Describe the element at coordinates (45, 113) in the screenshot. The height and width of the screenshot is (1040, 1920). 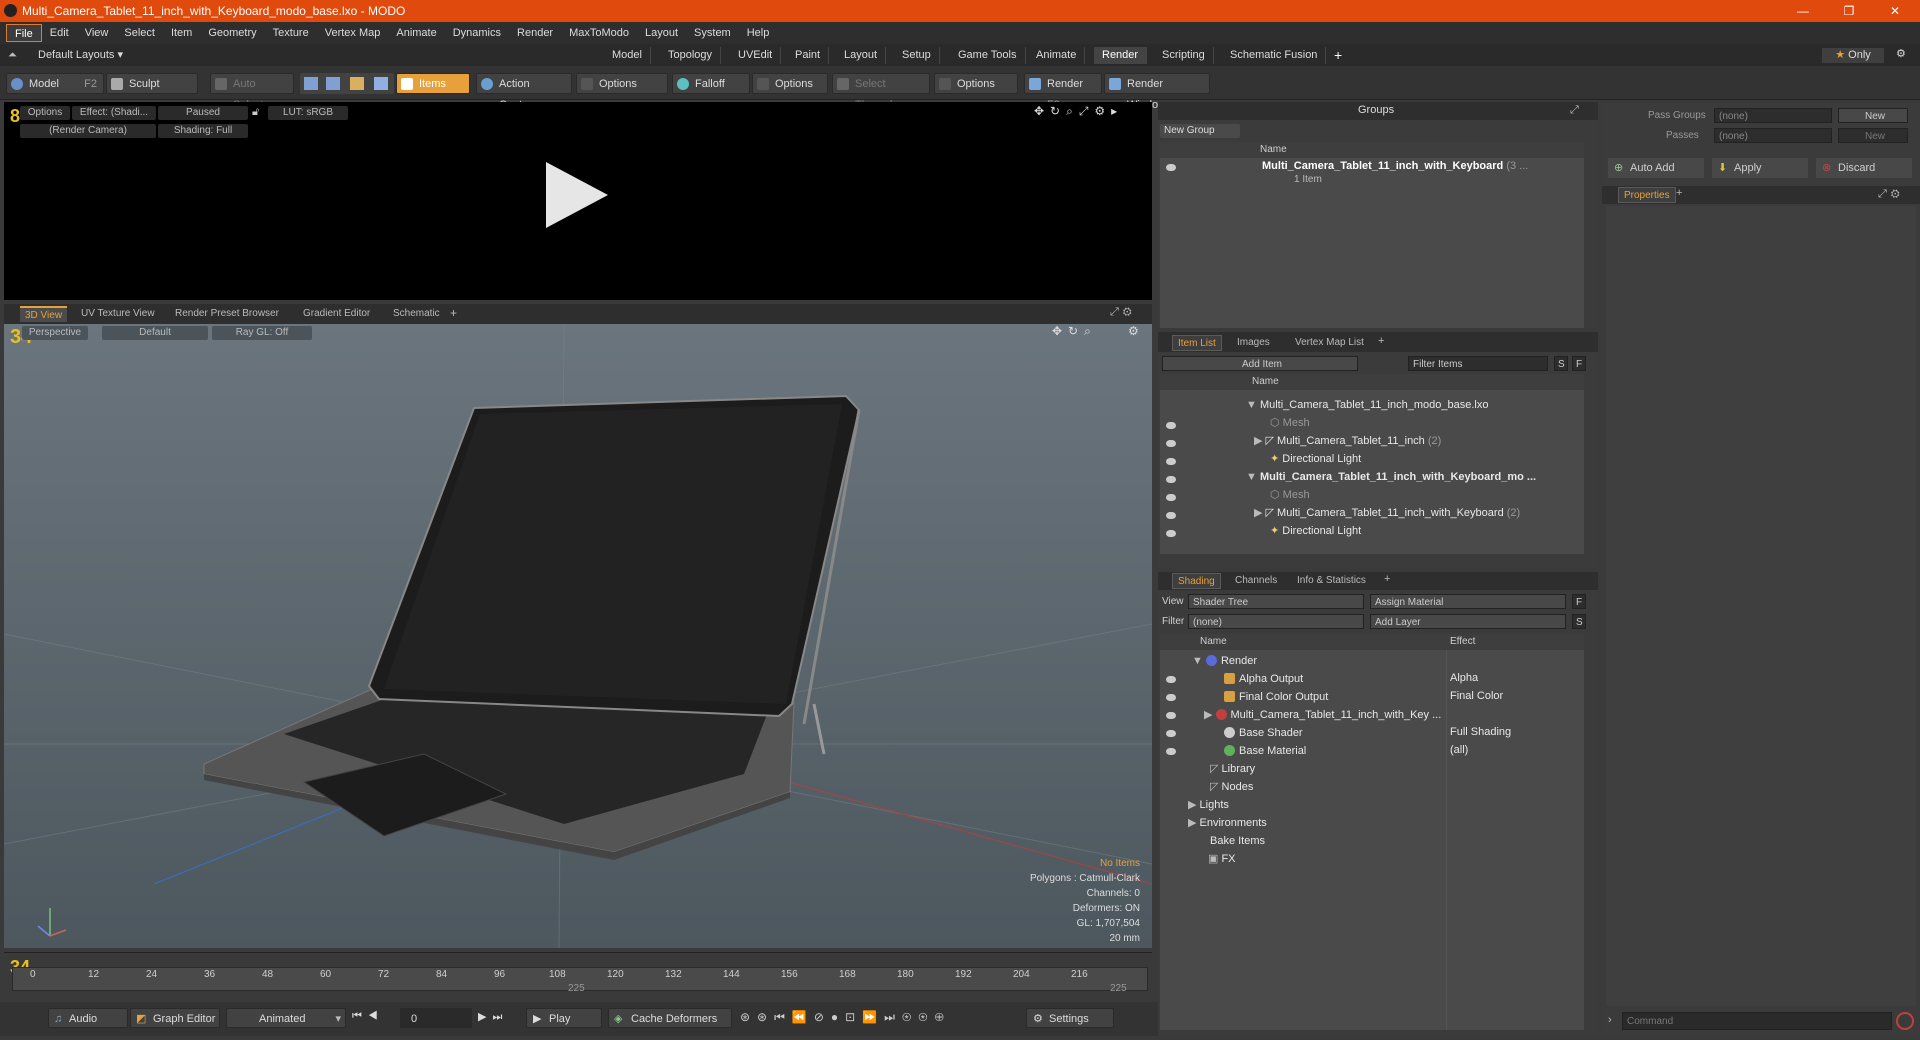
I see `preview-options-button: Options` at that location.